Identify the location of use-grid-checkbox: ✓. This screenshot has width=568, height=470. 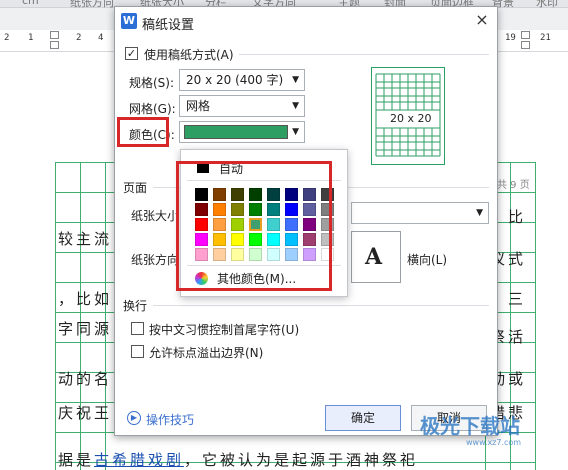
(131, 53).